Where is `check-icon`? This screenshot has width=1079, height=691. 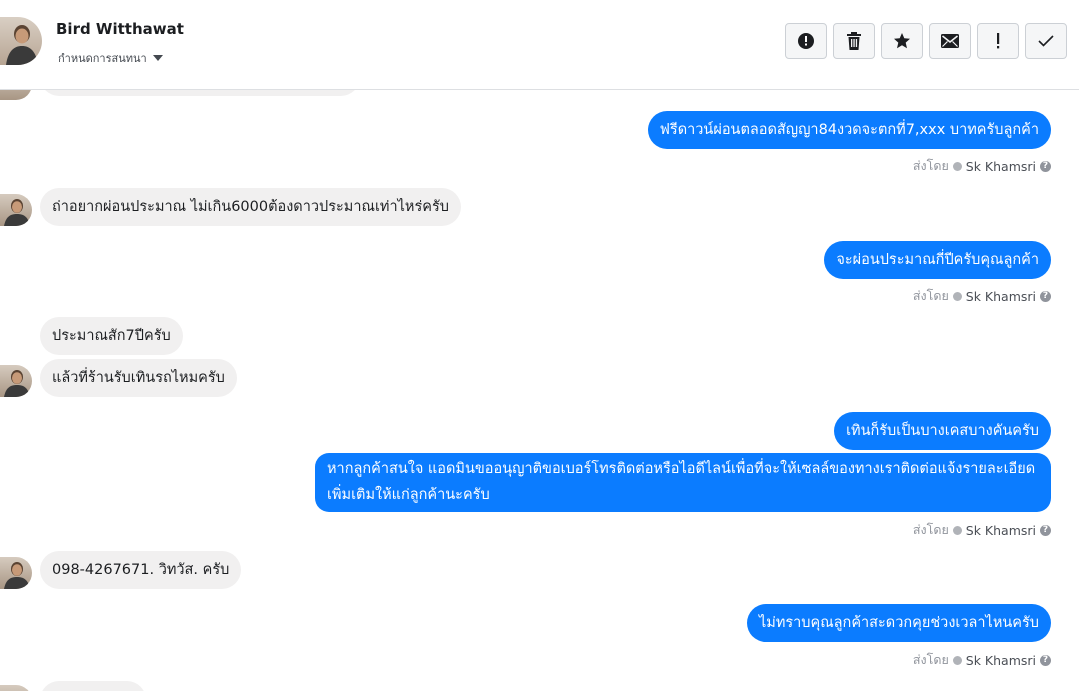 check-icon is located at coordinates (1046, 41).